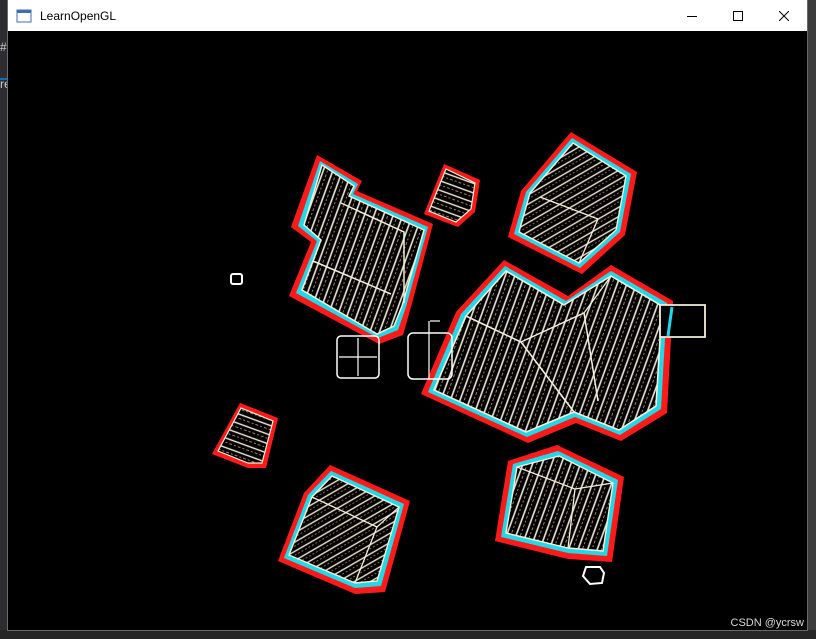  I want to click on cube-outline-bottom-right, so click(559, 503).